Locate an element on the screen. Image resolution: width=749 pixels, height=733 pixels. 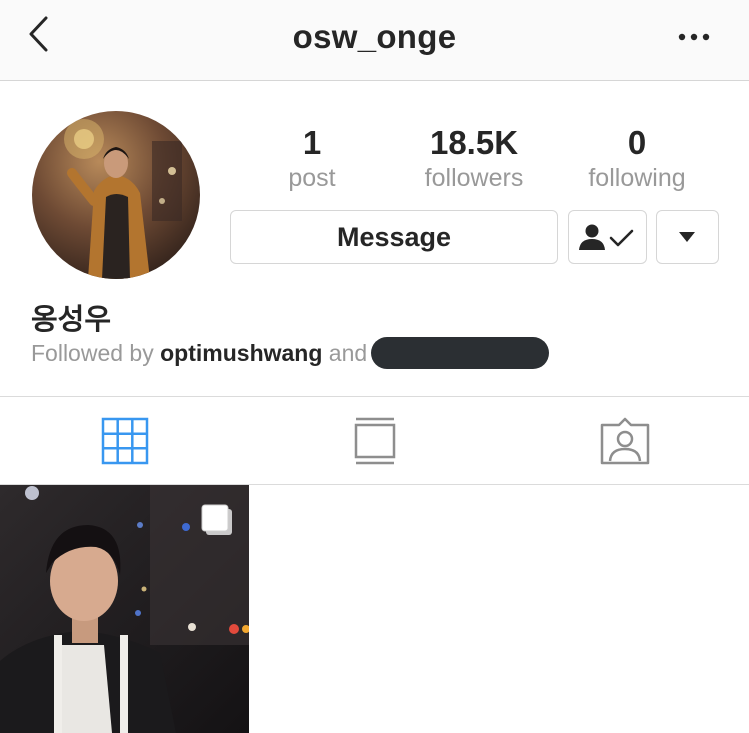
list-view-icon is located at coordinates (375, 441).